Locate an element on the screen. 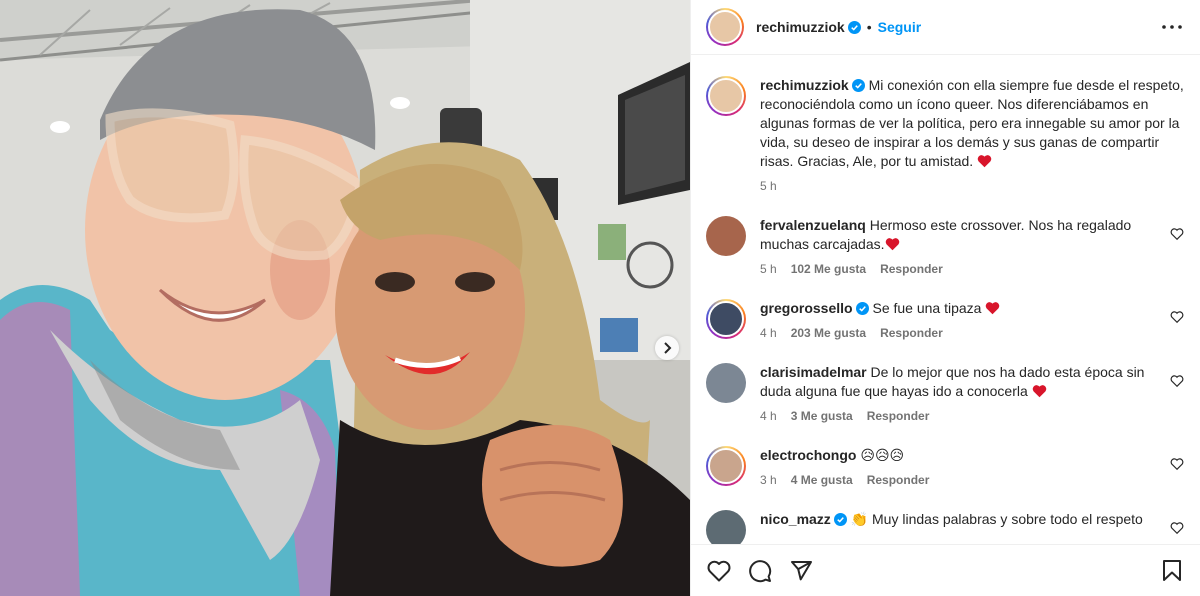 The width and height of the screenshot is (1200, 596). more-options-icon is located at coordinates (1172, 27).